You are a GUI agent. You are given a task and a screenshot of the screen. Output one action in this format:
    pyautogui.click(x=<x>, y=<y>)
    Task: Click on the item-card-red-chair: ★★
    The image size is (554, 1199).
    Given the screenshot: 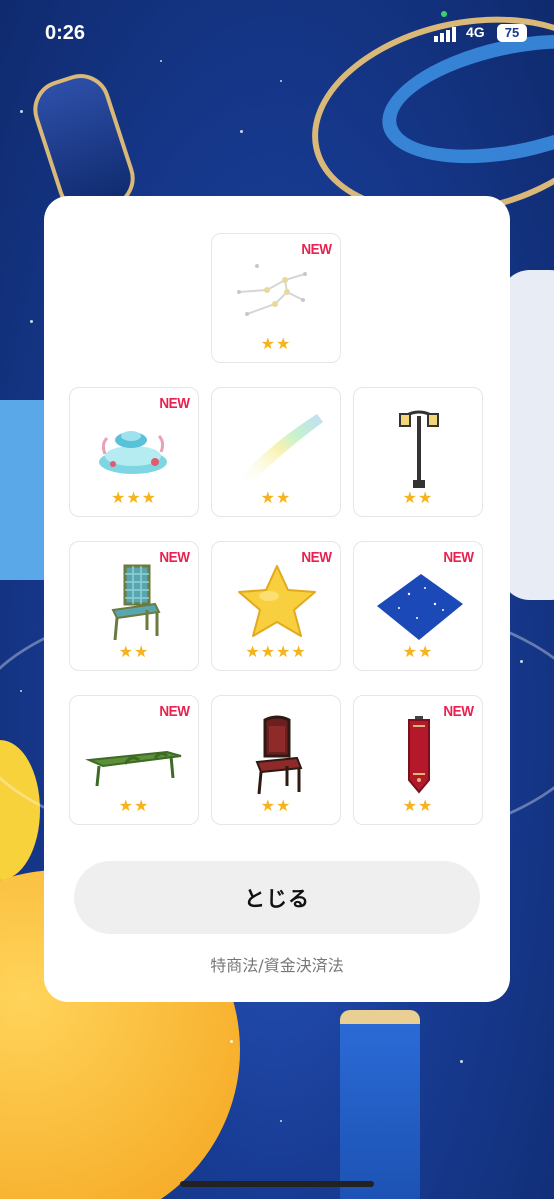 What is the action you would take?
    pyautogui.click(x=276, y=760)
    